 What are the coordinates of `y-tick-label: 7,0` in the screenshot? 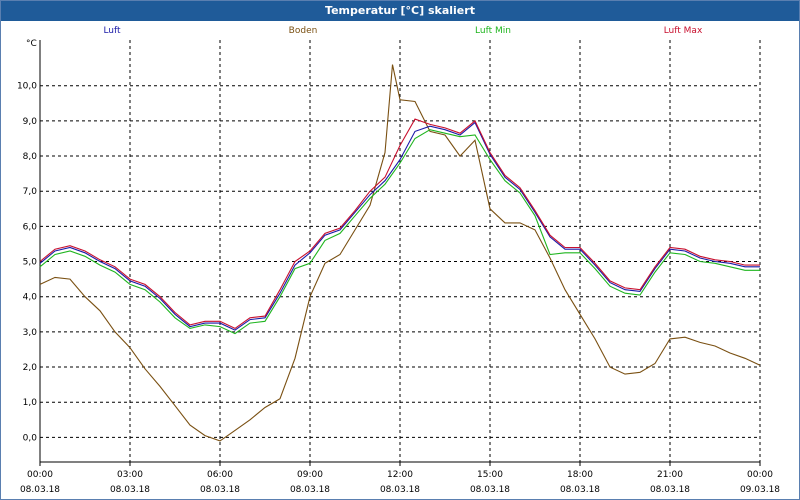 It's located at (30, 192).